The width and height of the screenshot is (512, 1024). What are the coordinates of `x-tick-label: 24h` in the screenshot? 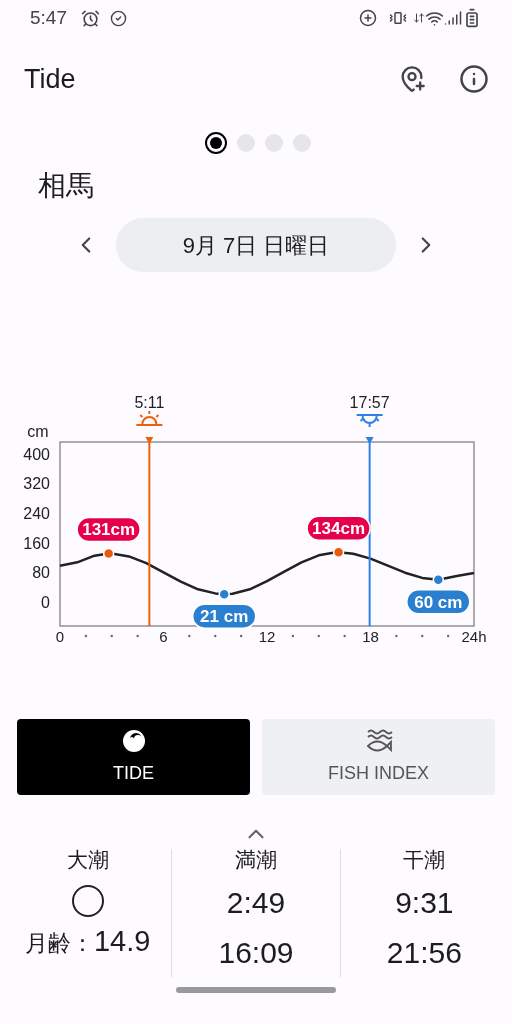 It's located at (474, 636).